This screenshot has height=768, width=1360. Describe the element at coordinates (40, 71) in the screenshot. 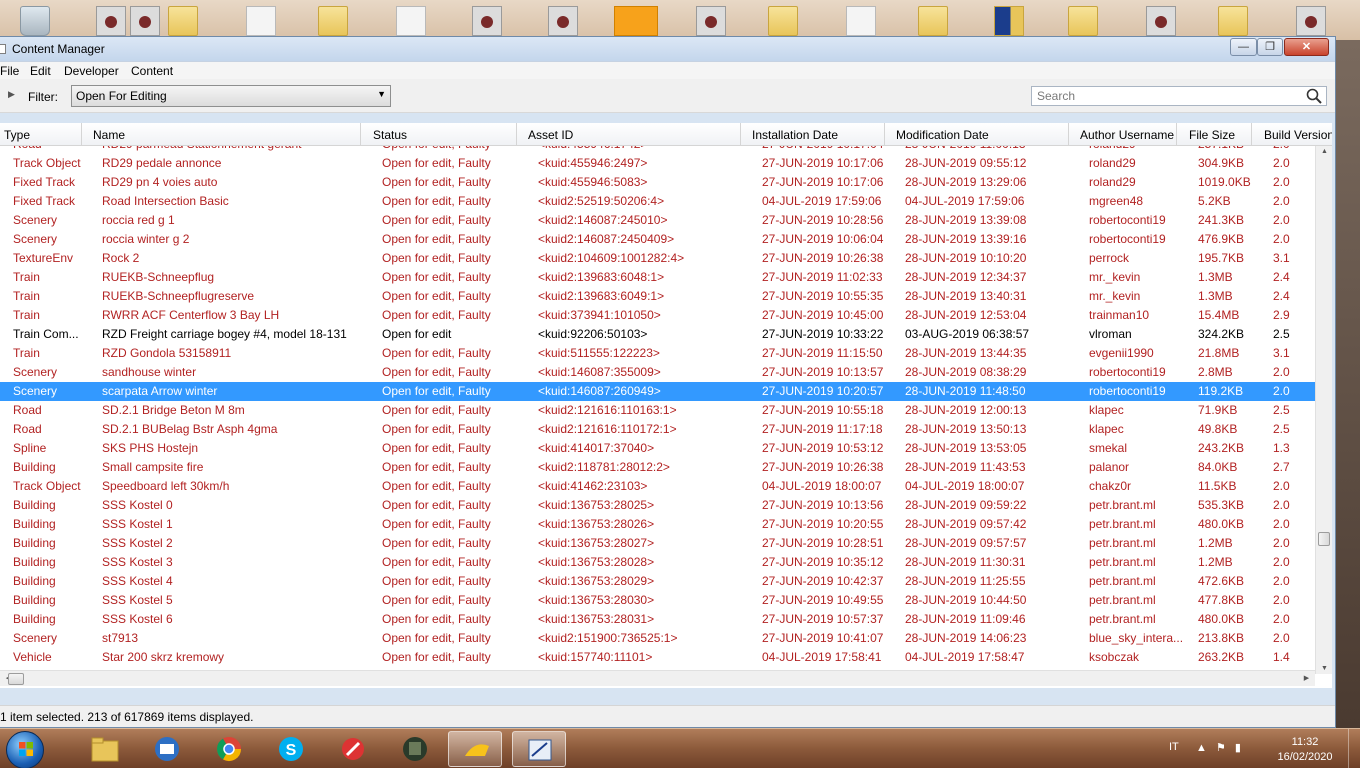

I see `menu-edit: Edit` at that location.